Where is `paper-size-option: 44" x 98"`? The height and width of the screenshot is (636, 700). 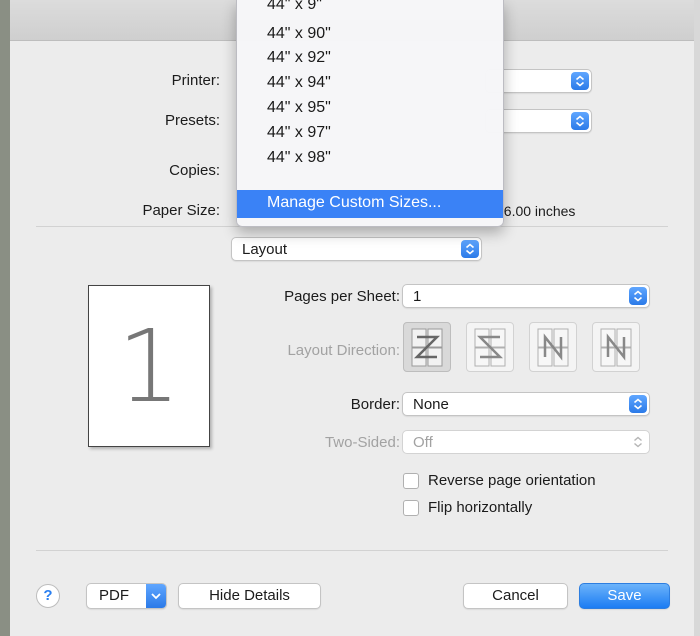 paper-size-option: 44" x 98" is located at coordinates (299, 158).